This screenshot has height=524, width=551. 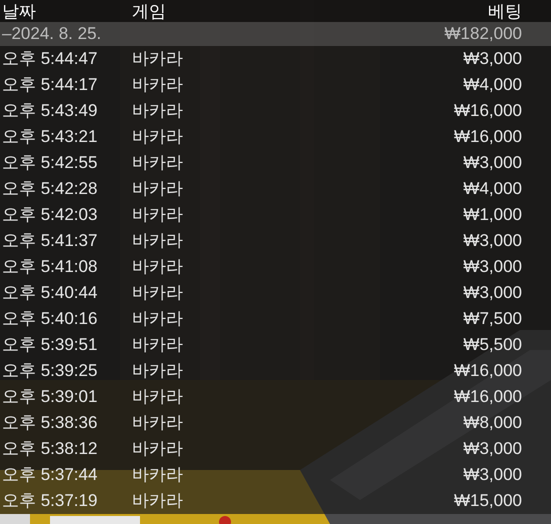 What do you see at coordinates (50, 162) in the screenshot?
I see `time-cell: 오후 5:42:55` at bounding box center [50, 162].